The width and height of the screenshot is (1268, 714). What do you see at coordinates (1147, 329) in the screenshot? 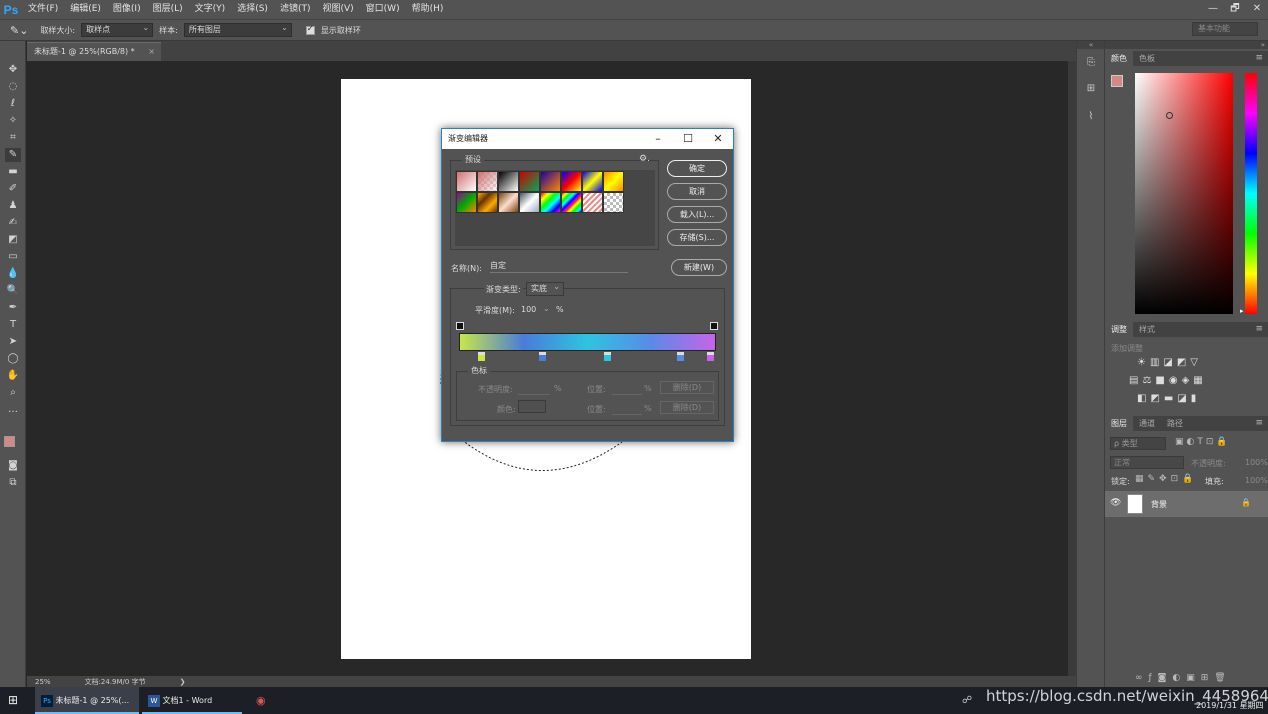
I see `tab-styles: 样式` at bounding box center [1147, 329].